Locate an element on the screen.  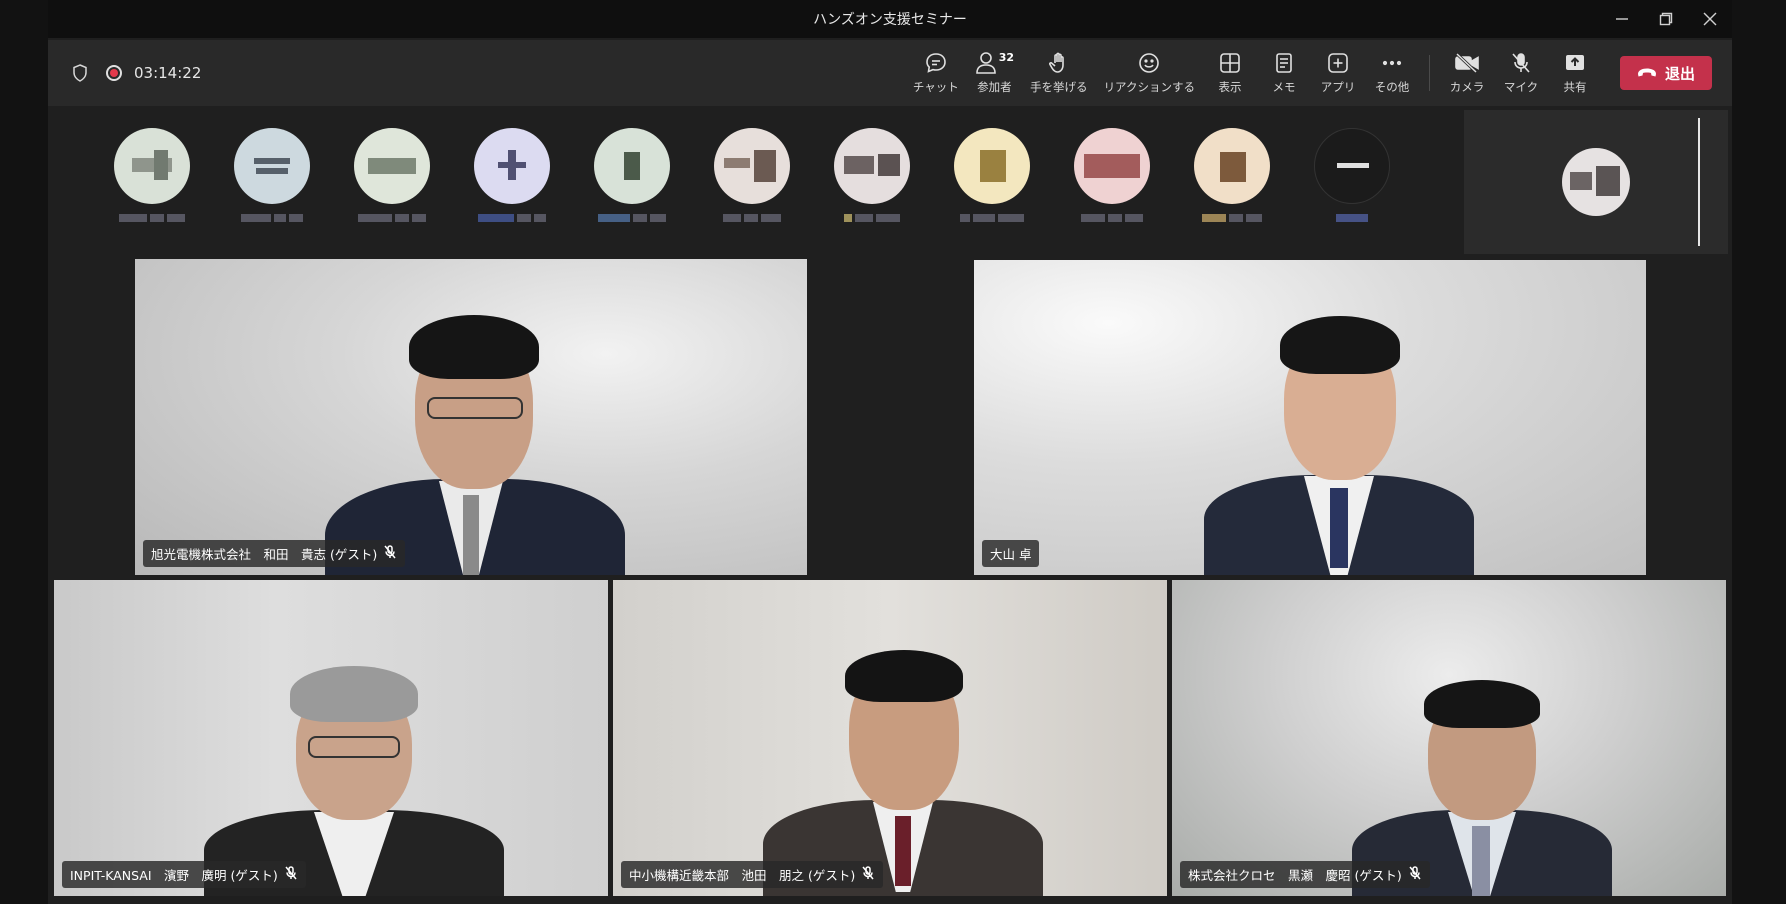
more-icon is located at coordinates (1392, 63).